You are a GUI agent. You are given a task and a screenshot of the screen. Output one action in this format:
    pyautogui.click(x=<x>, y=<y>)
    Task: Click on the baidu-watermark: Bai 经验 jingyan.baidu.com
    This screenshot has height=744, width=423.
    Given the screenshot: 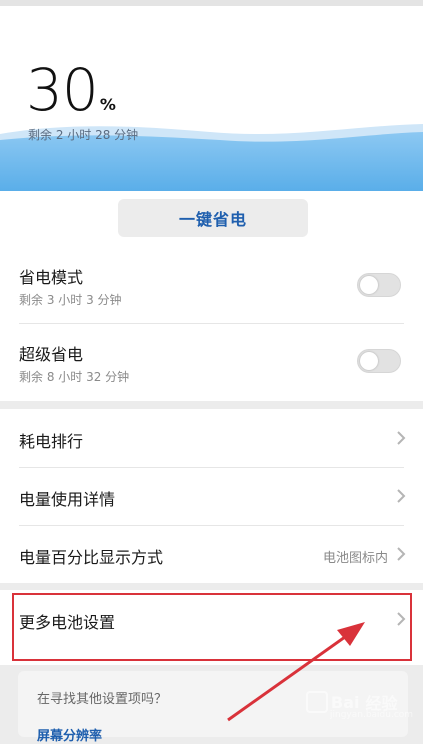 What is the action you would take?
    pyautogui.click(x=359, y=705)
    